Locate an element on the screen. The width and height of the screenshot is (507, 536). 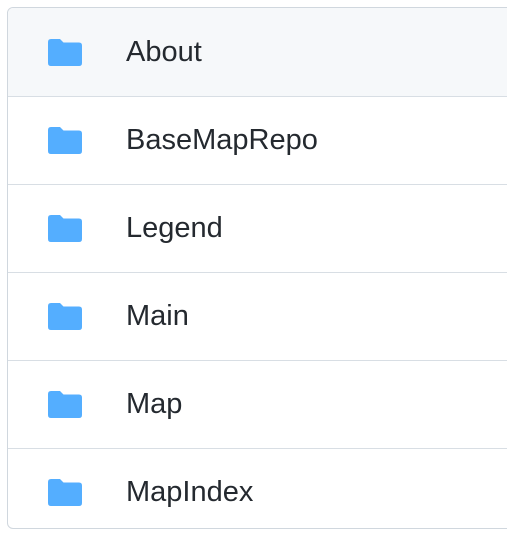
file-row-label: BaseMapRepo is located at coordinates (222, 140).